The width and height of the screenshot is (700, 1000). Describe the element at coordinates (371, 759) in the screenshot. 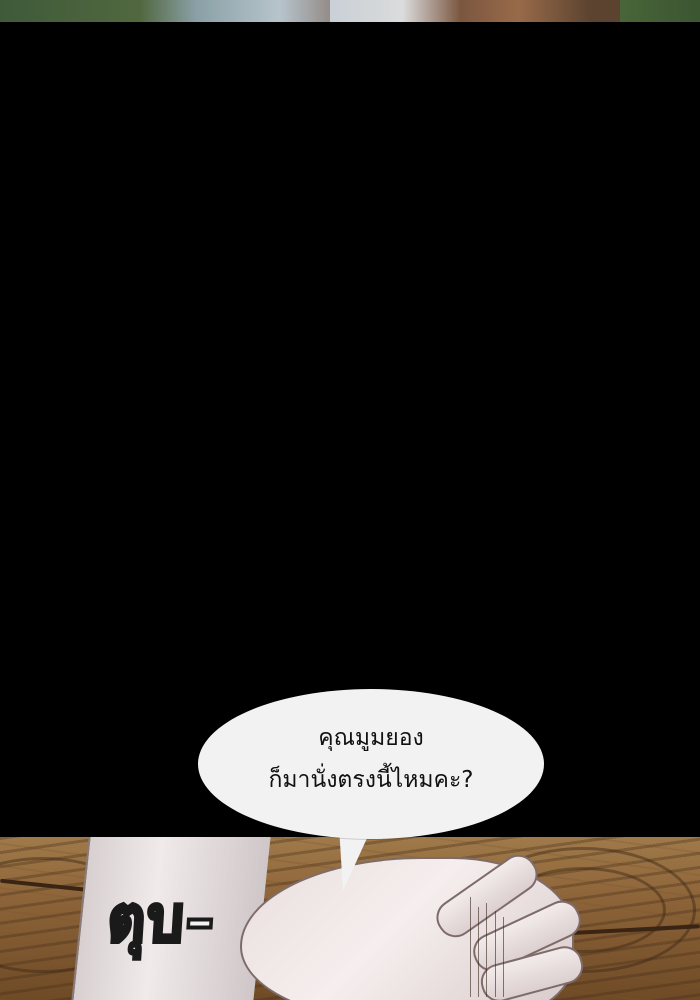

I see `speech-bubble-text: คุณมูมยอง ก็มานั่งตรงนี้ไหมคะ?` at that location.